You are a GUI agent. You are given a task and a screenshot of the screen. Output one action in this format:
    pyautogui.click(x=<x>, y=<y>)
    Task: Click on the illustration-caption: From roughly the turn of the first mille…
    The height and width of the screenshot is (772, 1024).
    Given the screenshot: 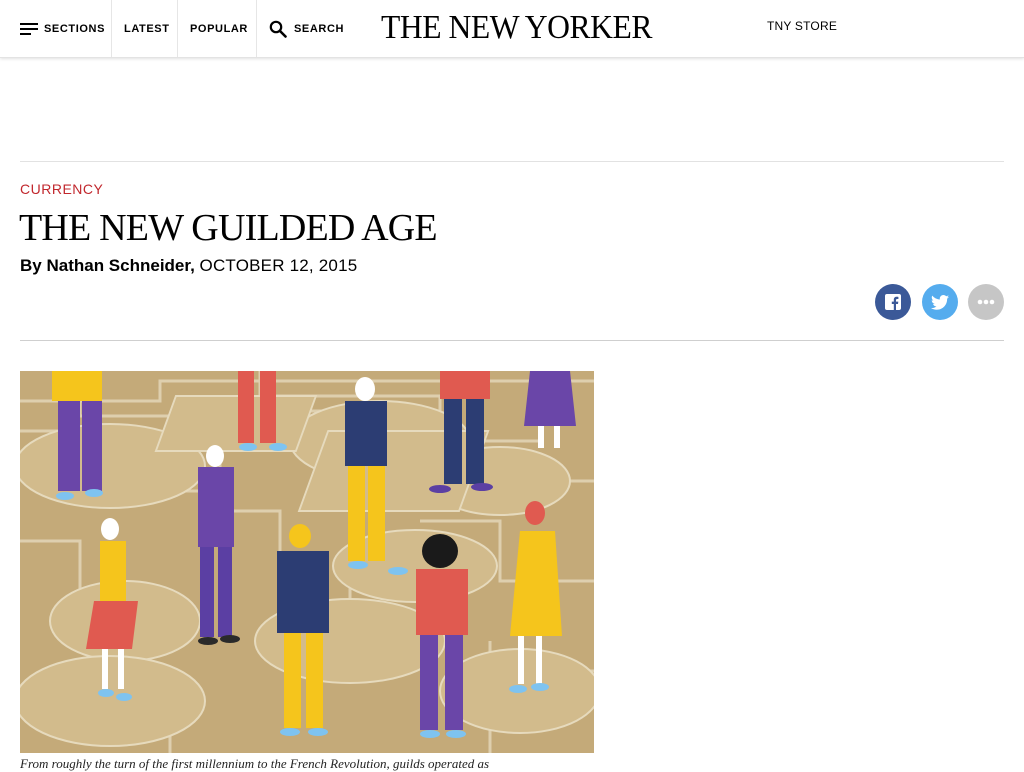 What is the action you would take?
    pyautogui.click(x=255, y=763)
    